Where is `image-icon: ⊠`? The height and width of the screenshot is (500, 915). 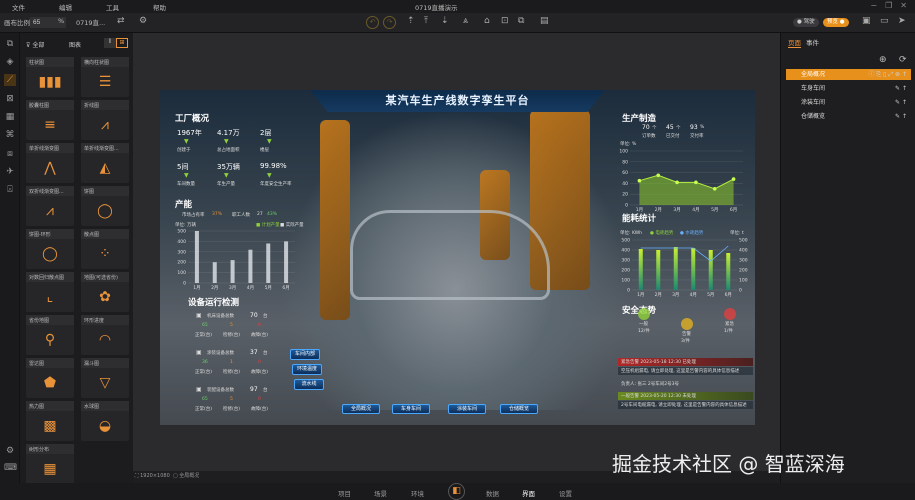
image-icon: ⊠ is located at coordinates (10, 99).